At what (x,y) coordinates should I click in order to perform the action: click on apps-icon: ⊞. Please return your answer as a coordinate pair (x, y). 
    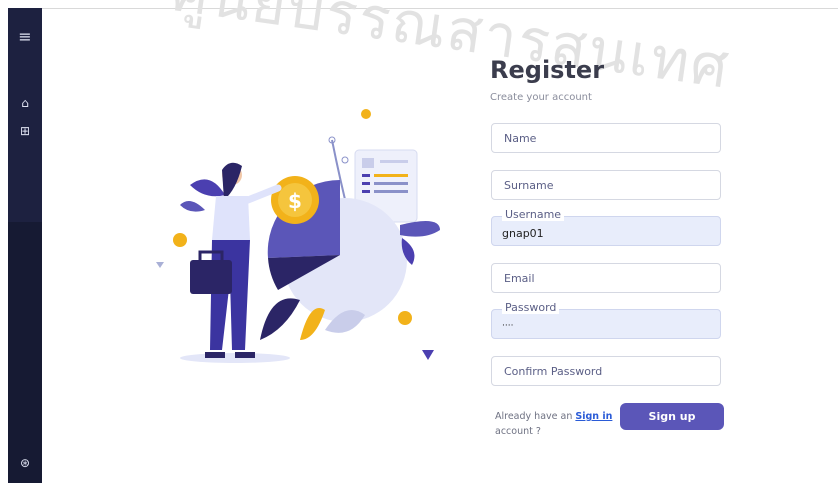
    Looking at the image, I should click on (25, 131).